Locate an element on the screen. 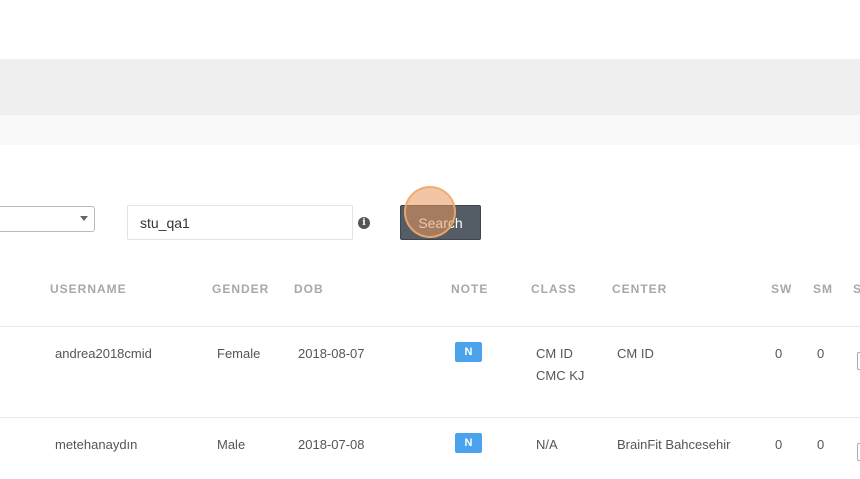 This screenshot has width=860, height=479. cell-gender: Male is located at coordinates (231, 444).